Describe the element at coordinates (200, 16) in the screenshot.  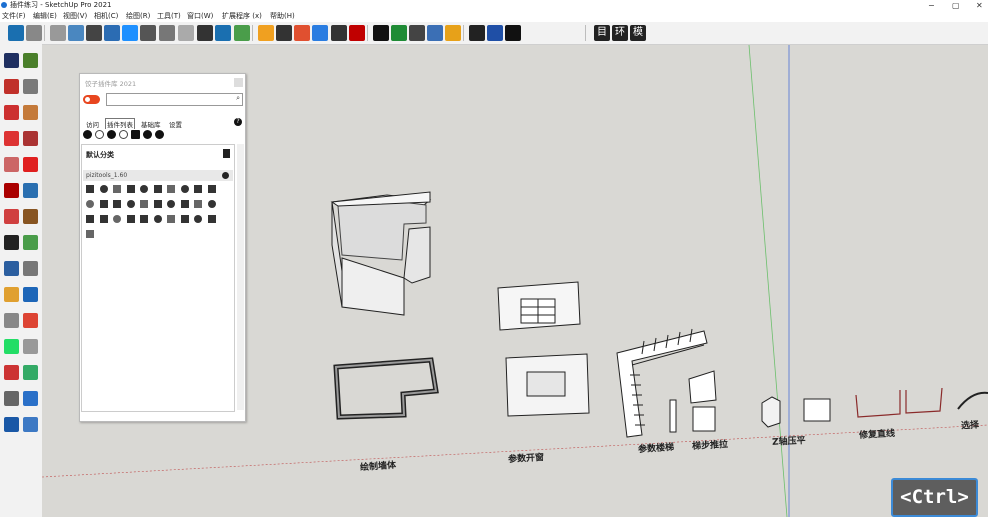
I see `menu-window: 窗口(W)` at that location.